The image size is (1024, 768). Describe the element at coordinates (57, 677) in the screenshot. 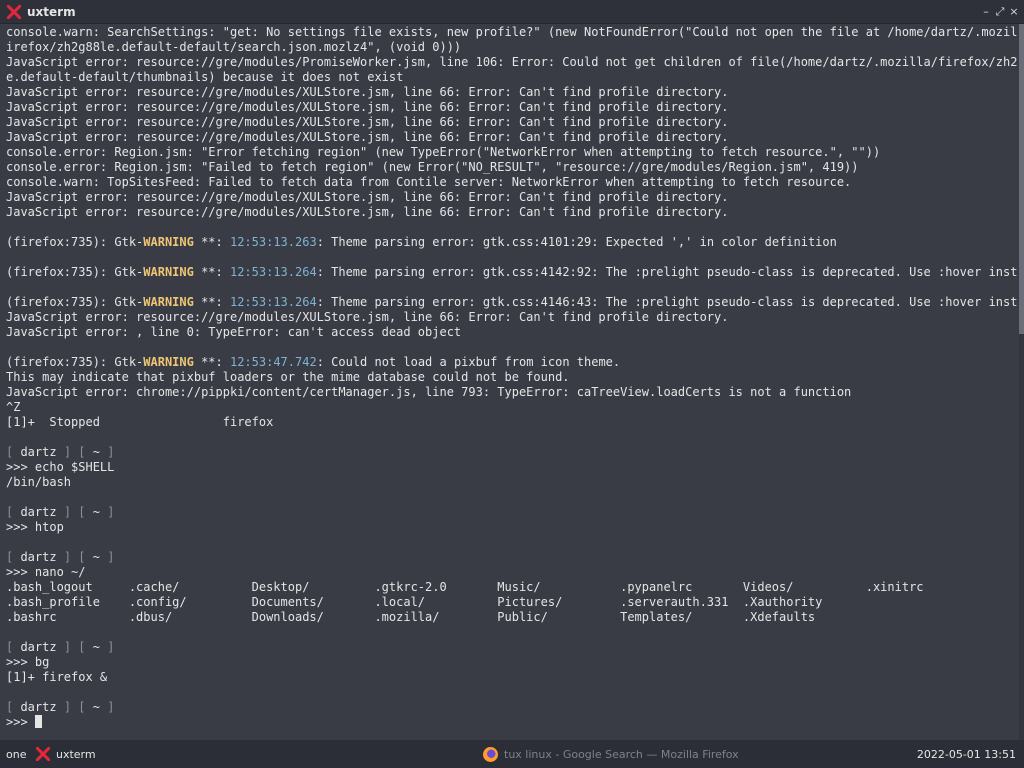

I see `terminal-text: [1]+ firefox &` at that location.